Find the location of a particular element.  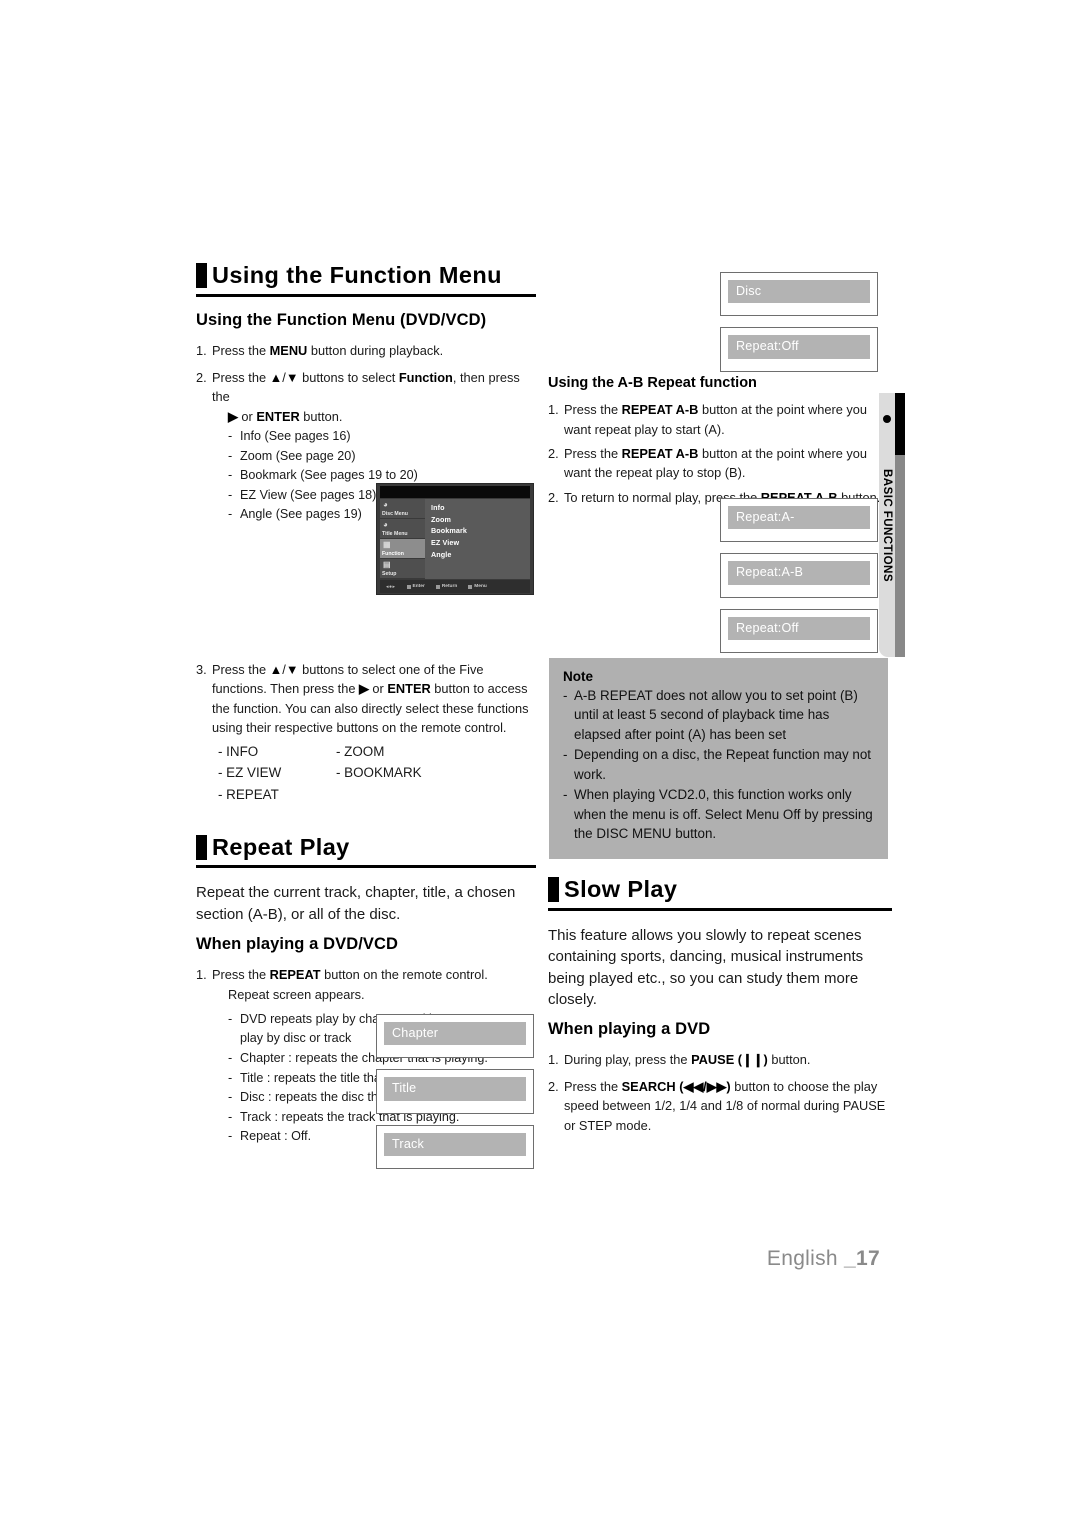

grid-cell: - REPEAT is located at coordinates (248, 794).